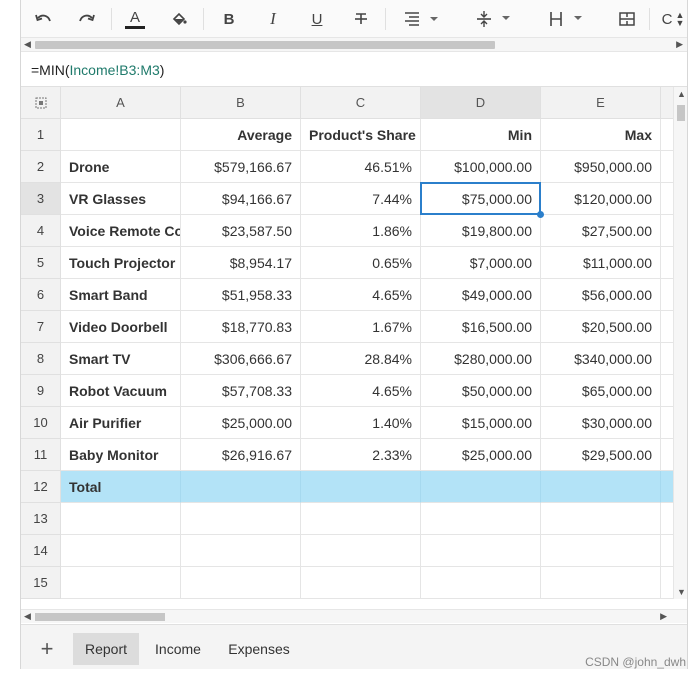 The height and width of the screenshot is (679, 700). Describe the element at coordinates (121, 423) in the screenshot. I see `cell-a10: Air Purifier` at that location.